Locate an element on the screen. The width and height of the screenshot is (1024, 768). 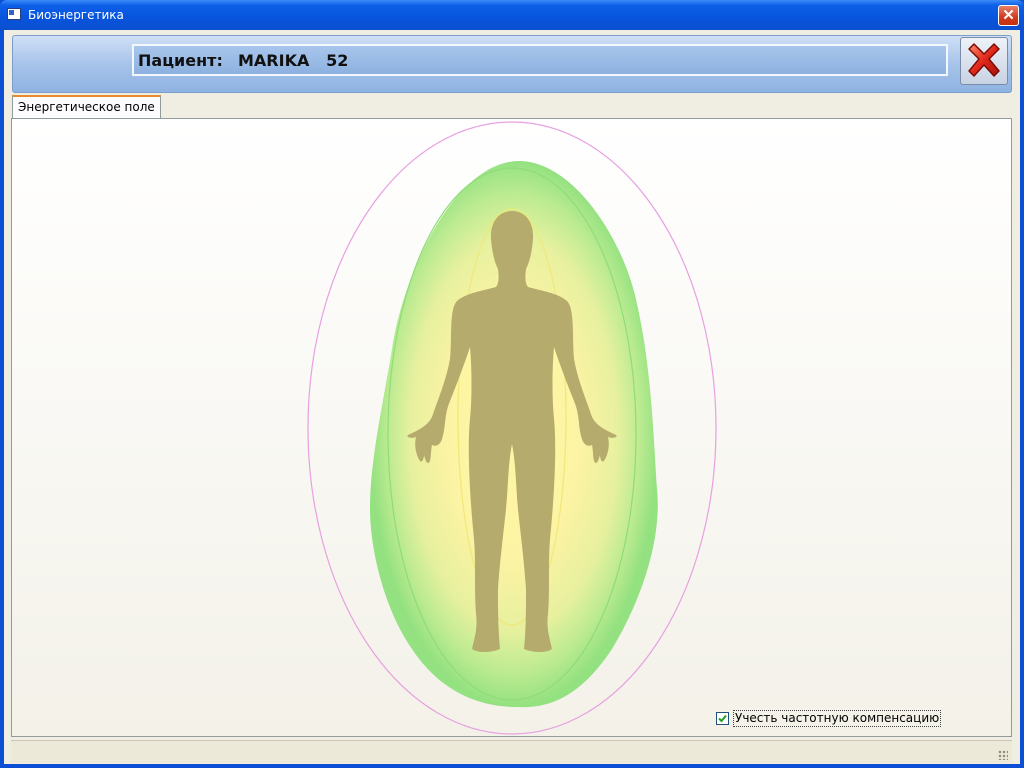
exit-button is located at coordinates (984, 61).